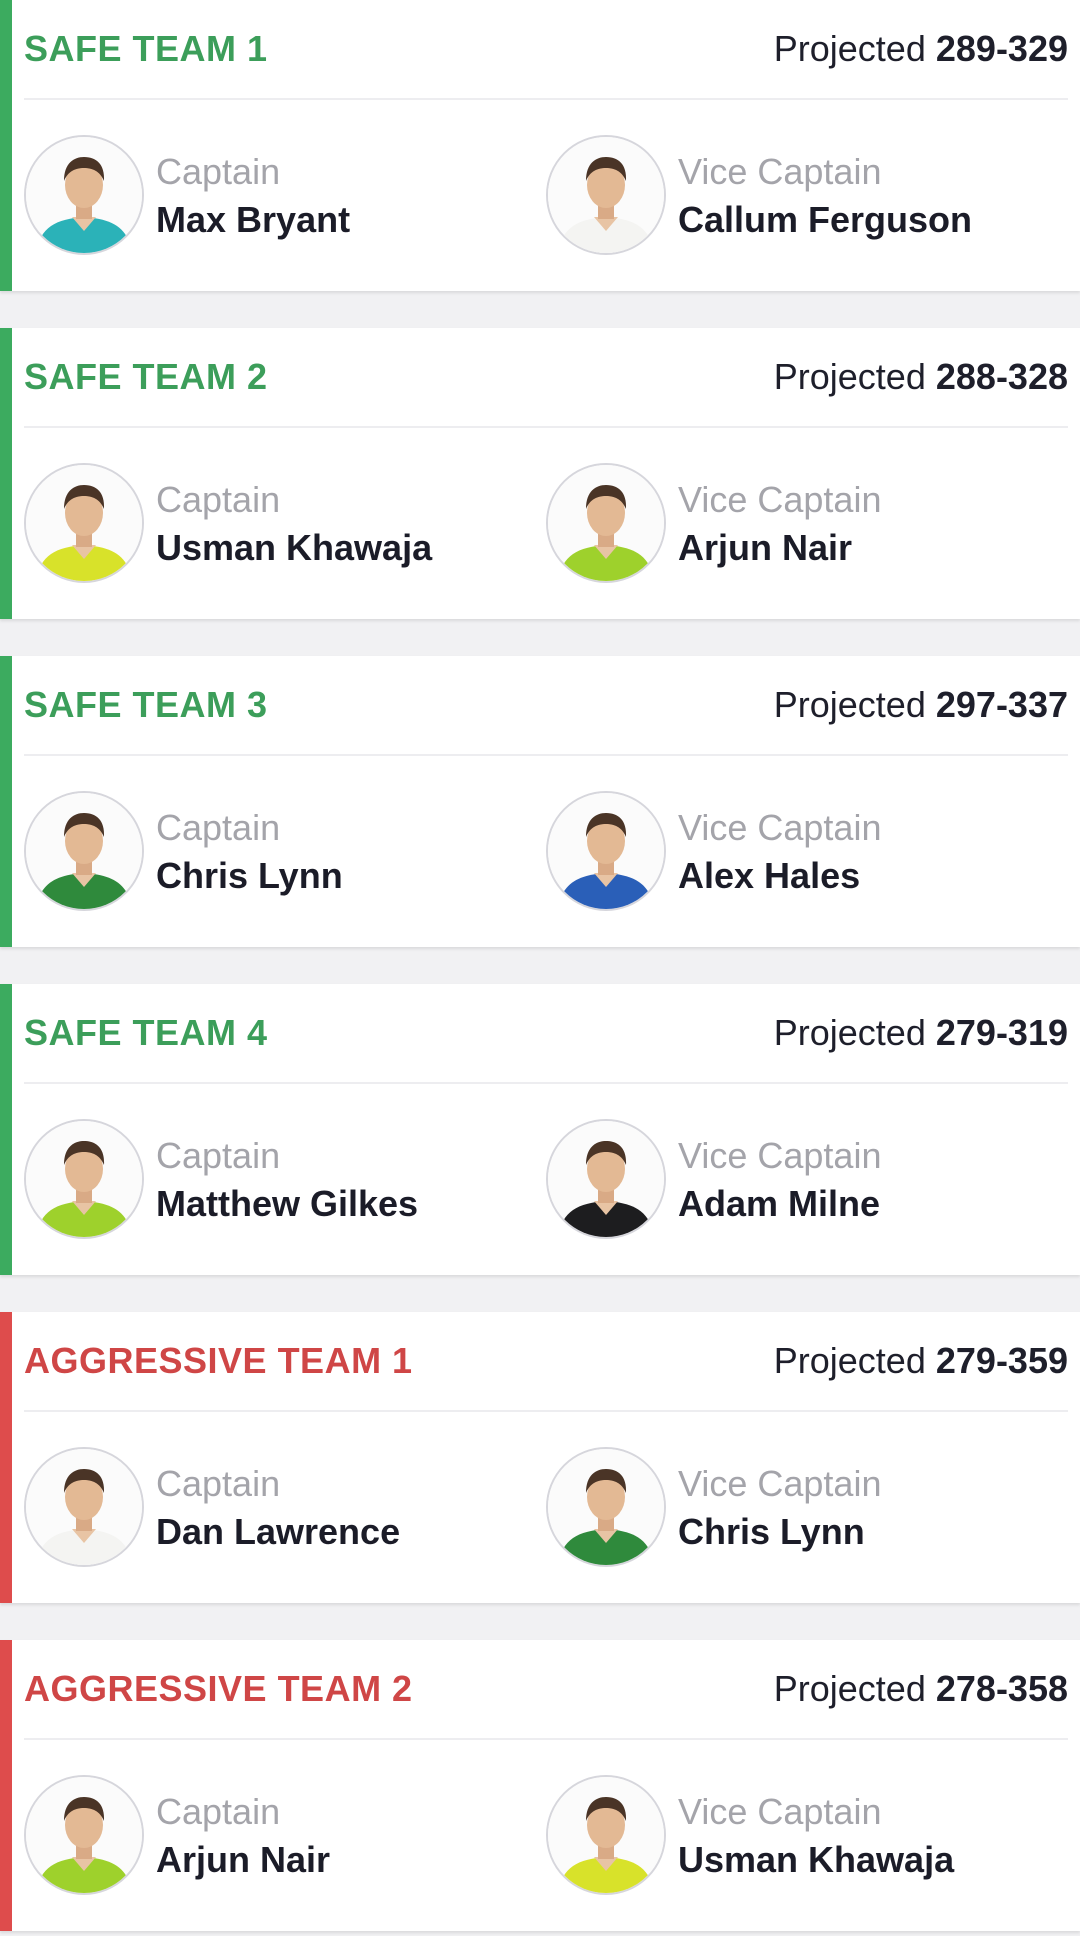 The image size is (1080, 1936). I want to click on player-name: Callum Ferguson, so click(825, 219).